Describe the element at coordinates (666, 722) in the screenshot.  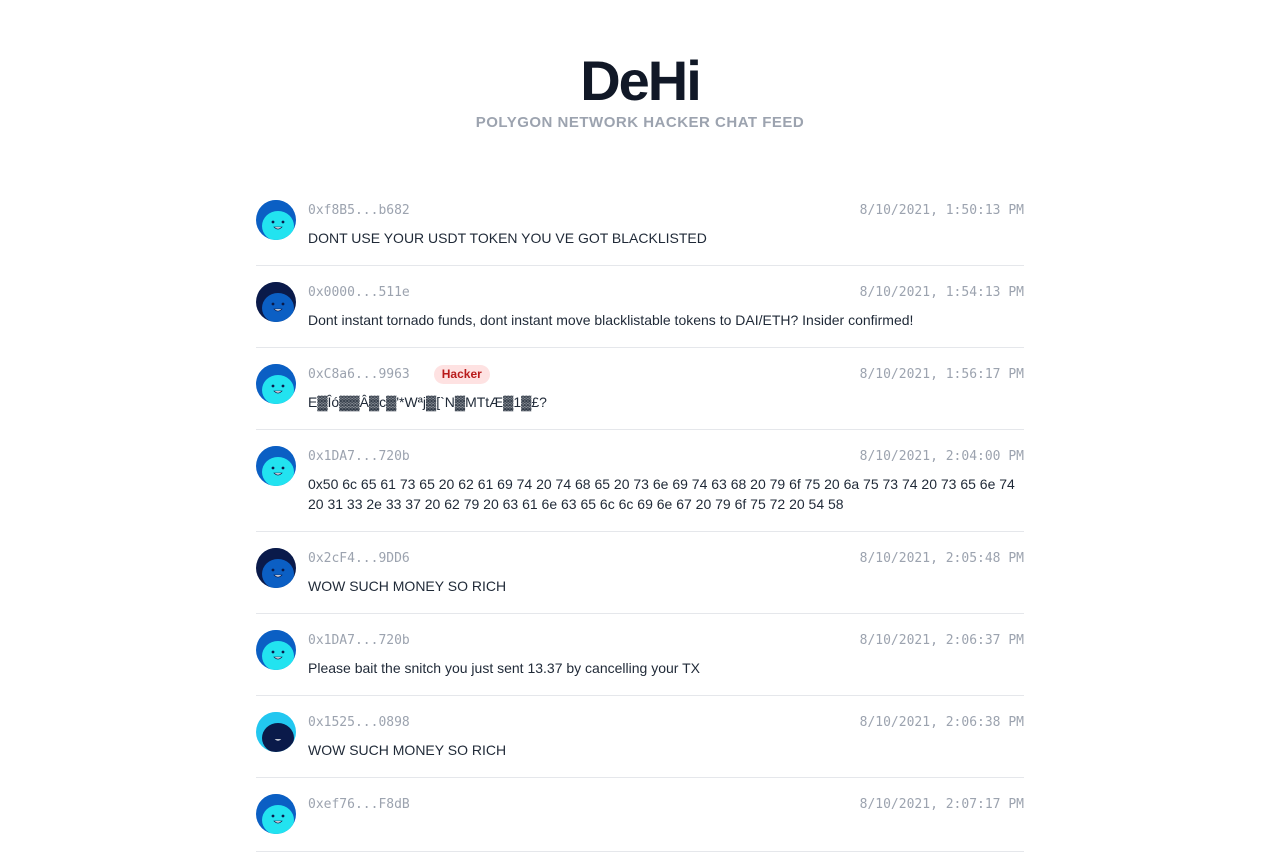
I see `message-meta: 0x1525...0898 8/10/2021, 2:06:38 PM` at that location.